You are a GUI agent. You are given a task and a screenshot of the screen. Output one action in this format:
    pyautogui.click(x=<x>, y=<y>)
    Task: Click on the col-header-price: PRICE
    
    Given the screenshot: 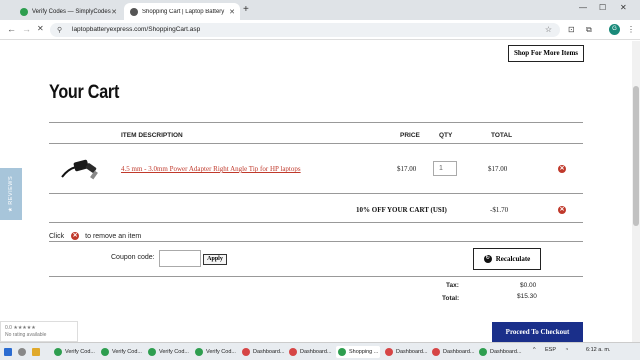 What is the action you would take?
    pyautogui.click(x=410, y=135)
    